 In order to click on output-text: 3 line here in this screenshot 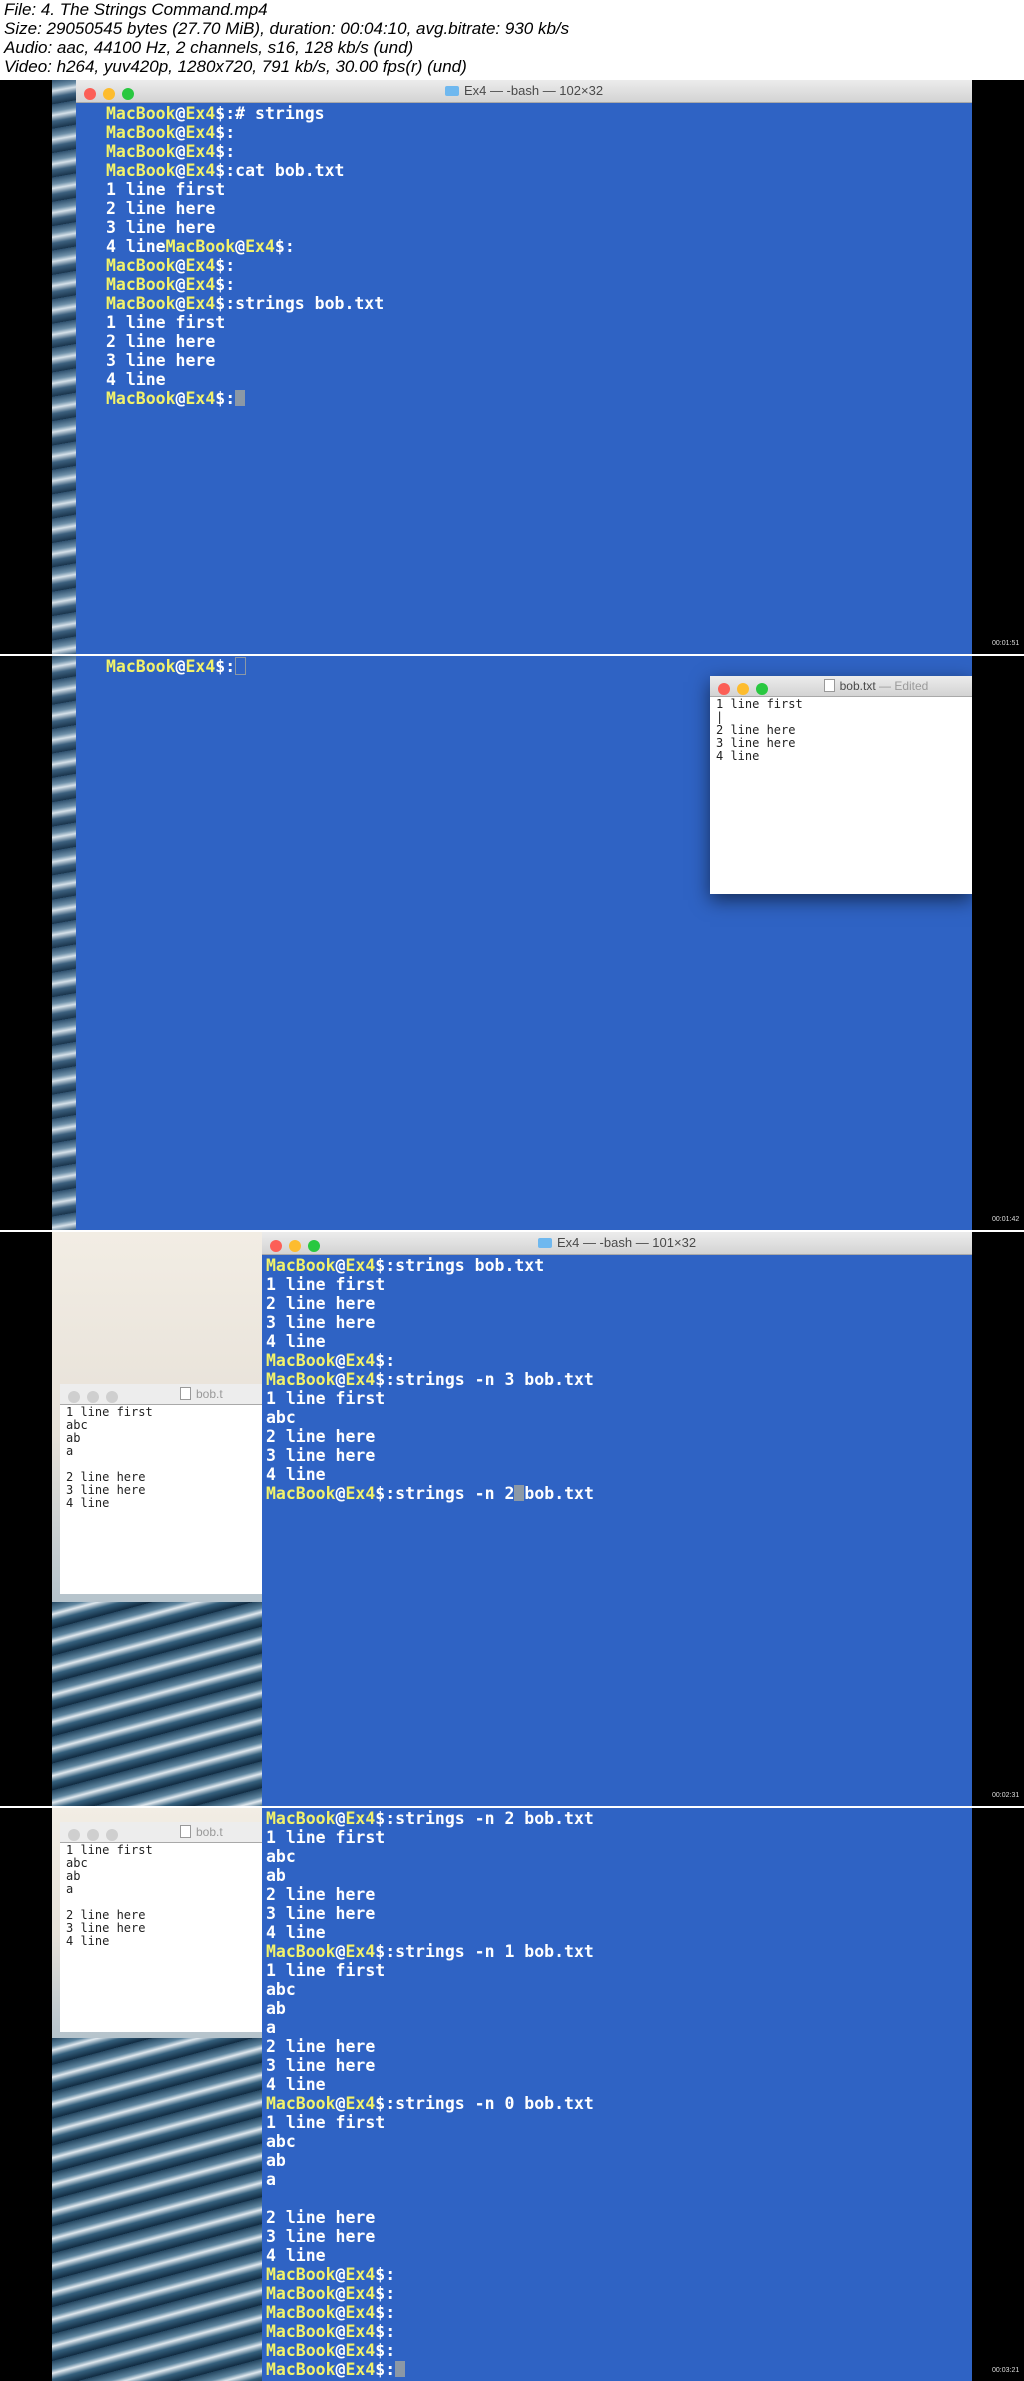, I will do `click(321, 1913)`.